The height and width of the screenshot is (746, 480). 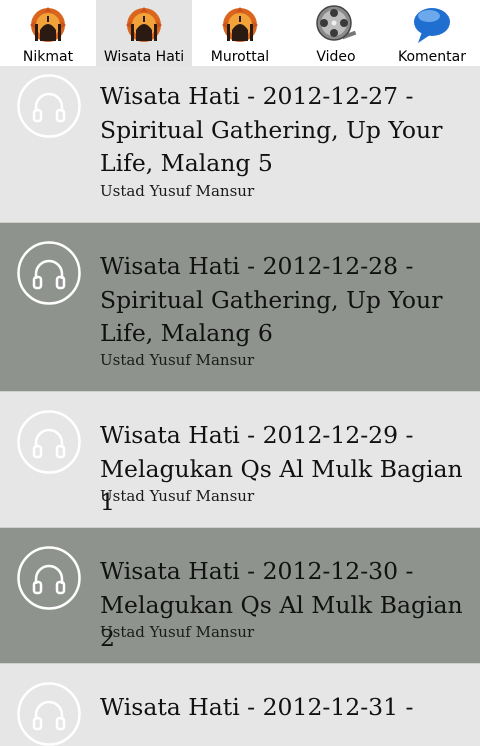 I want to click on tab-label: Nikmat, so click(x=48, y=57).